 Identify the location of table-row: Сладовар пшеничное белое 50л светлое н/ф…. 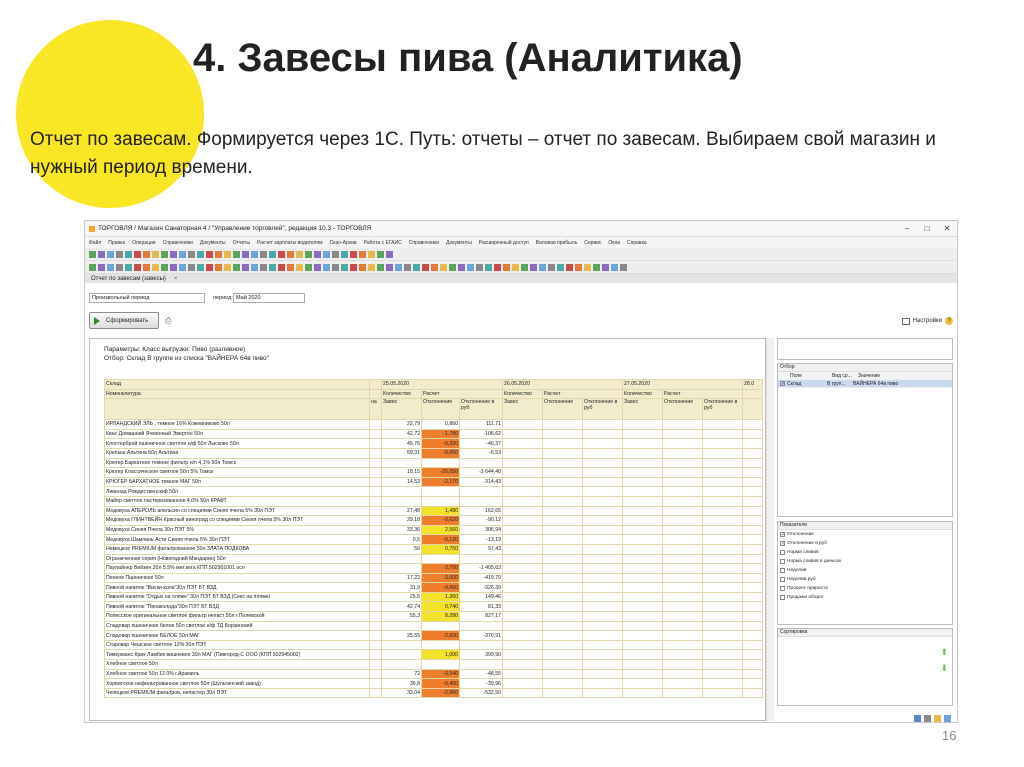
(433, 626).